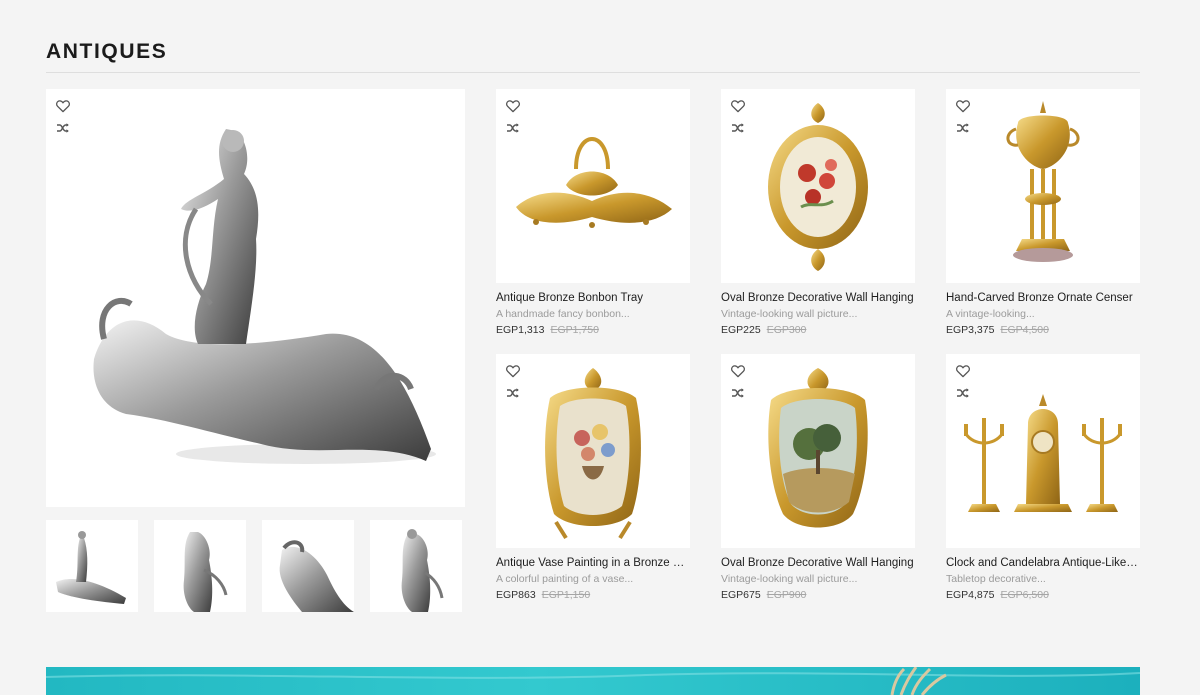  What do you see at coordinates (593, 298) in the screenshot?
I see `product-name: Antique Bronze Bonbon Tray` at bounding box center [593, 298].